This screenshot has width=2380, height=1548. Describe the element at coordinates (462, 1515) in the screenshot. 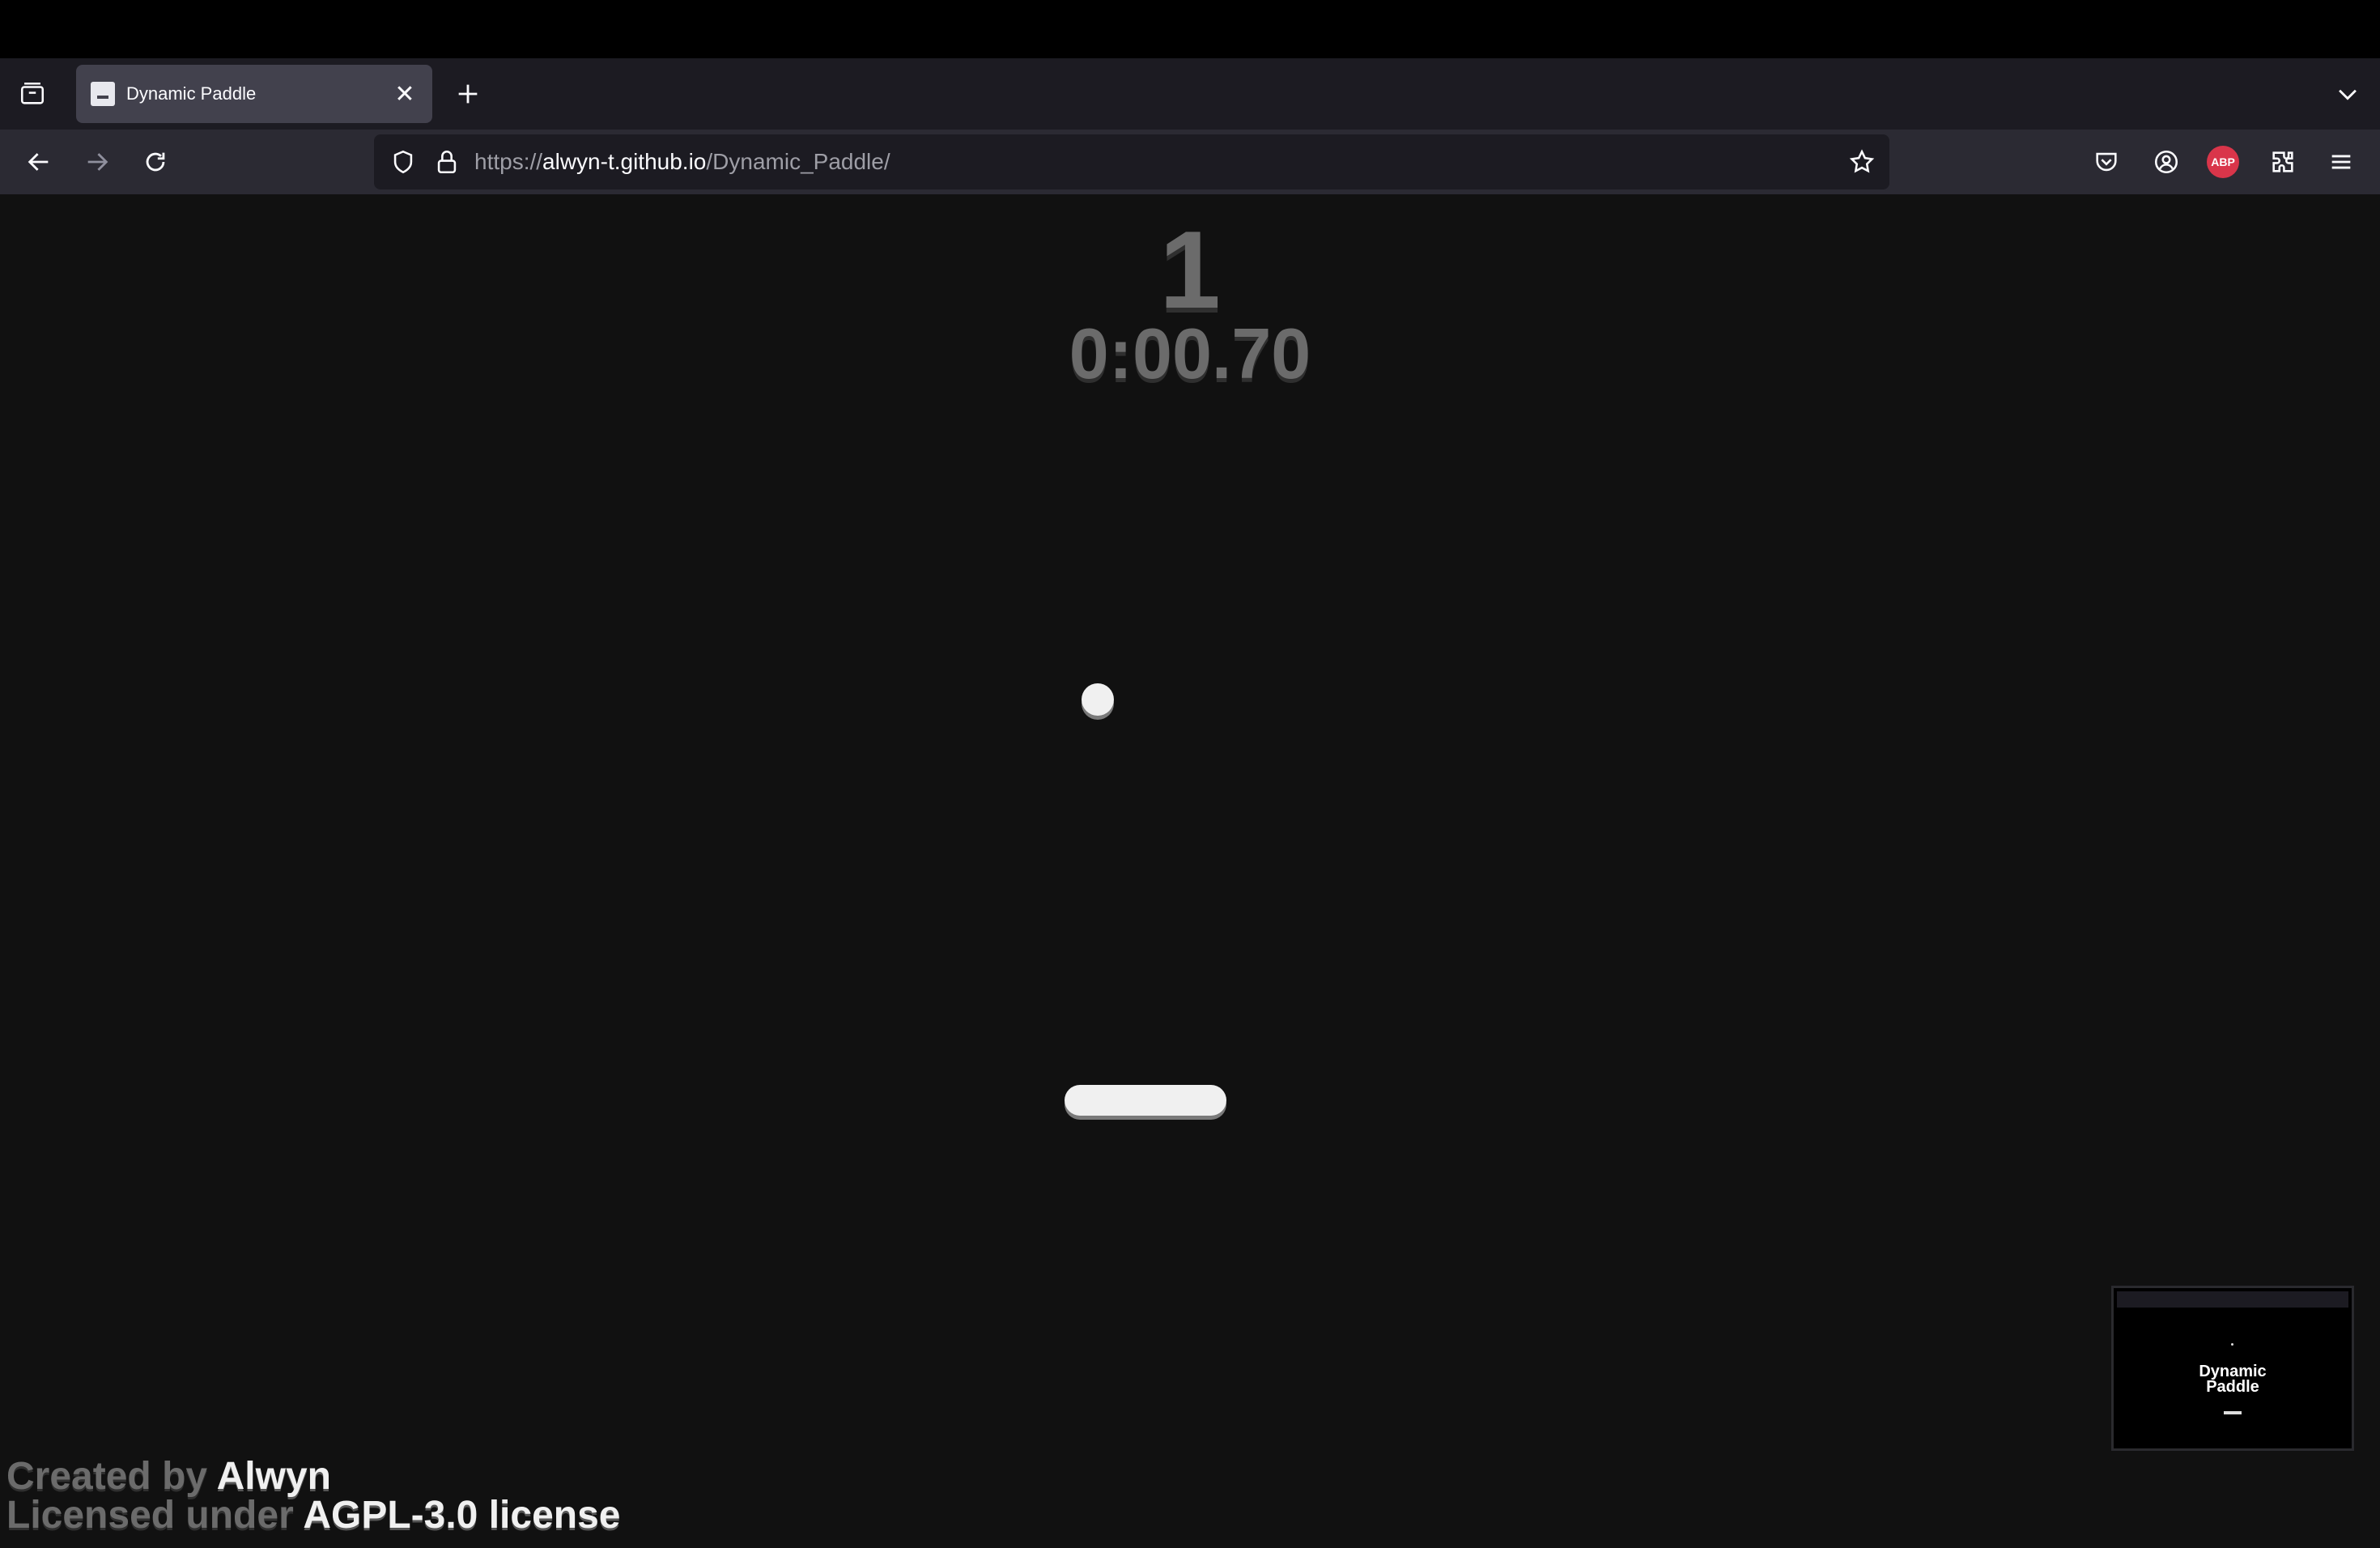

I see `license-link: AGPL-3.0 license` at that location.